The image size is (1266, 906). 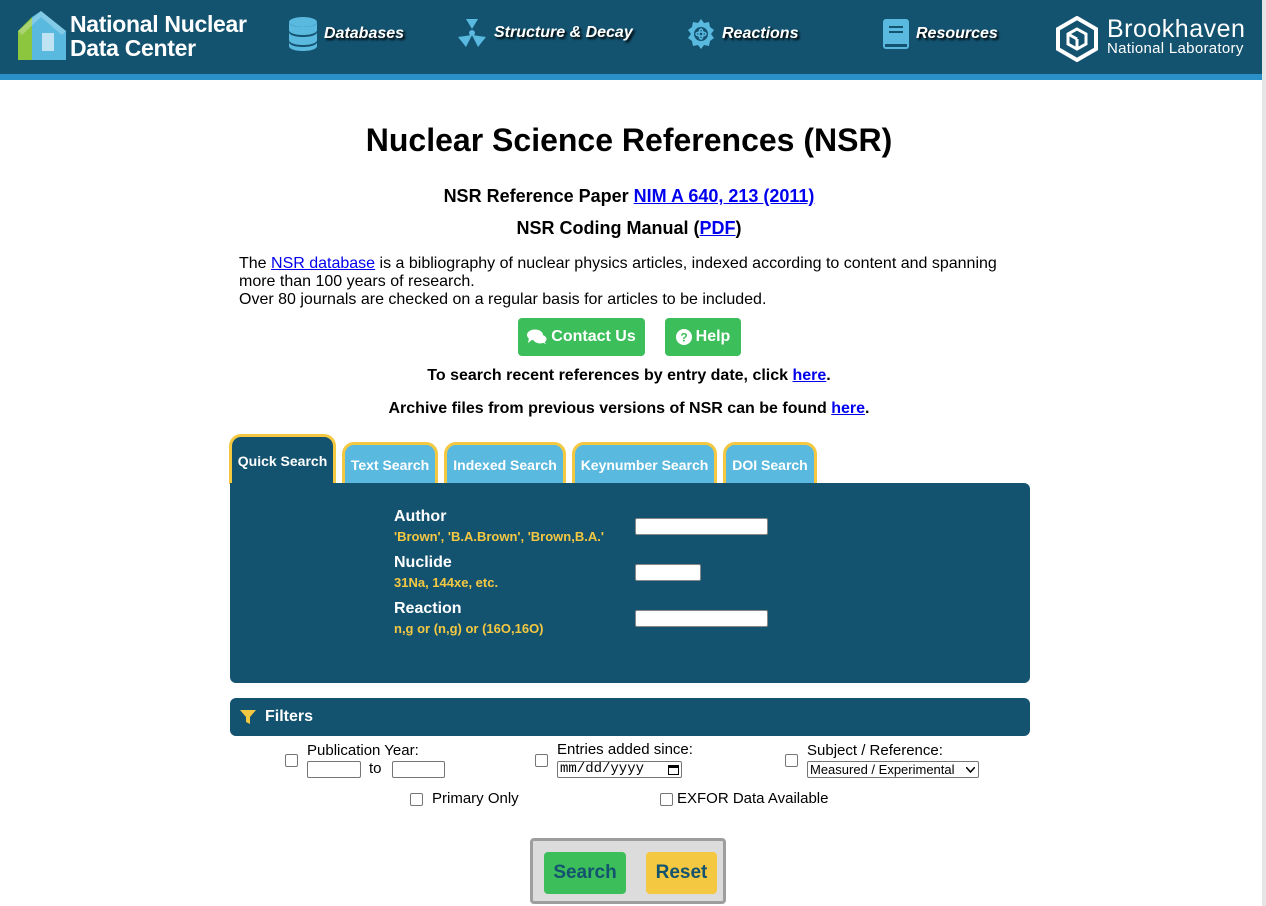 I want to click on nuclide-label: Nuclide, so click(x=423, y=562).